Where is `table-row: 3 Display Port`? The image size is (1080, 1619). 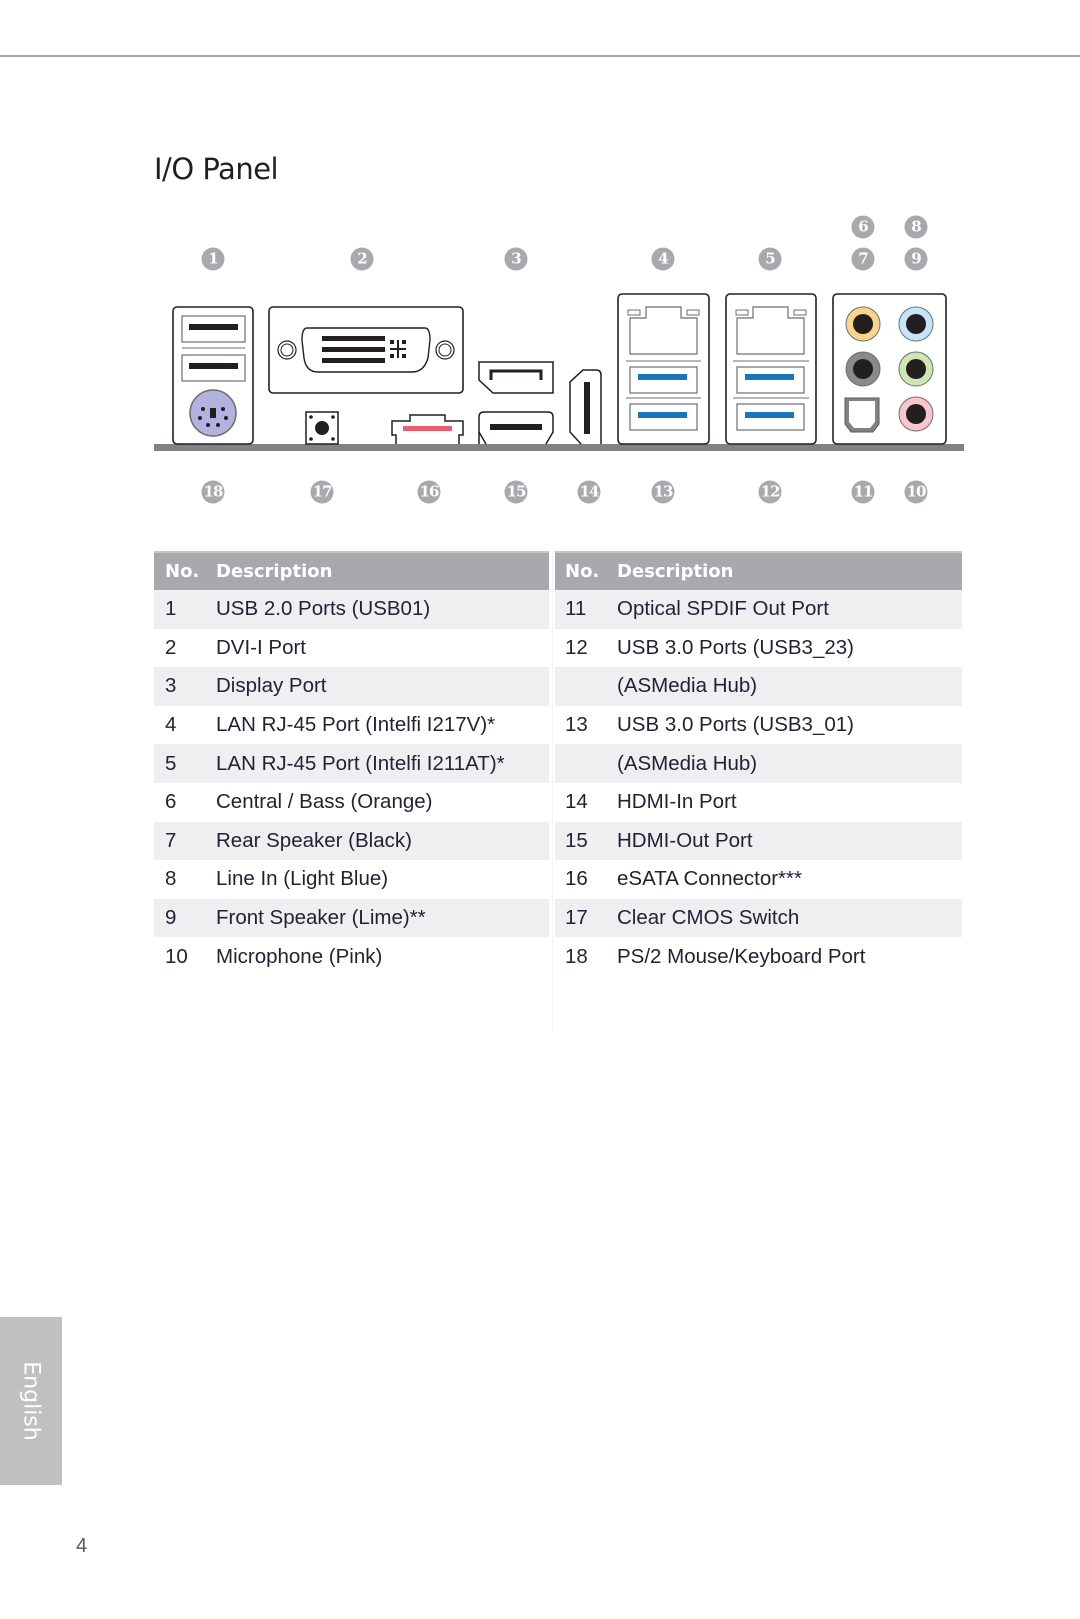
table-row: 3 Display Port is located at coordinates (351, 686).